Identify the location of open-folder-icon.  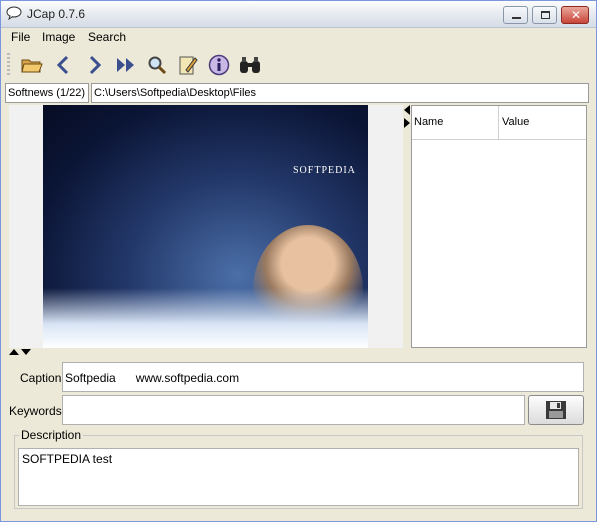
(32, 66).